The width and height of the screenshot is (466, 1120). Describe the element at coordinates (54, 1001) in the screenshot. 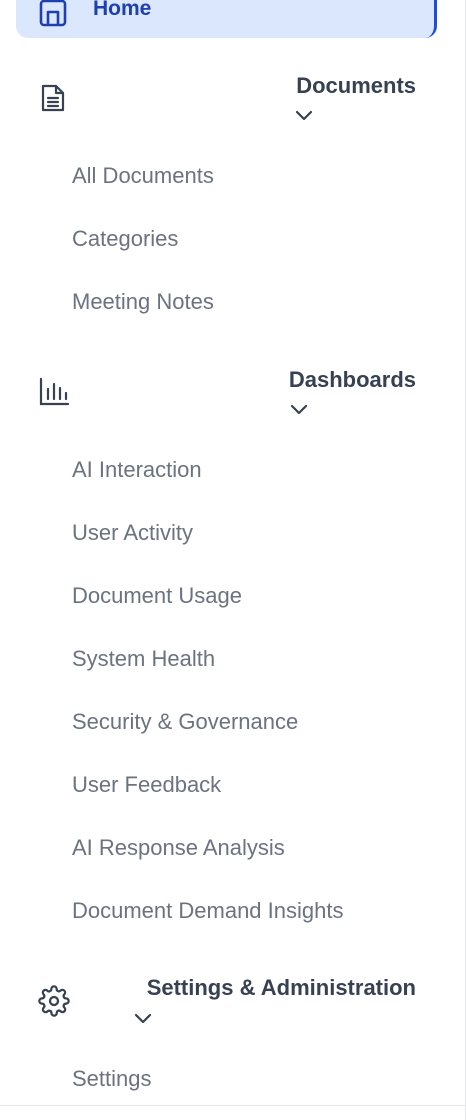

I see `gear-icon` at that location.